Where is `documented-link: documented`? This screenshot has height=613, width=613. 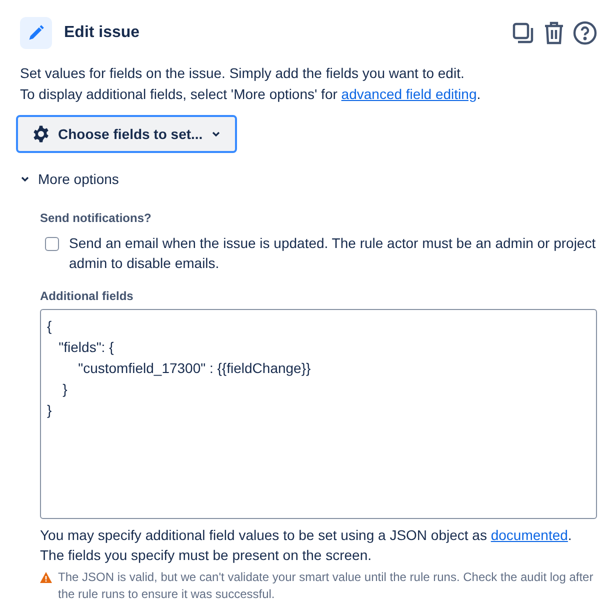 documented-link: documented is located at coordinates (529, 535).